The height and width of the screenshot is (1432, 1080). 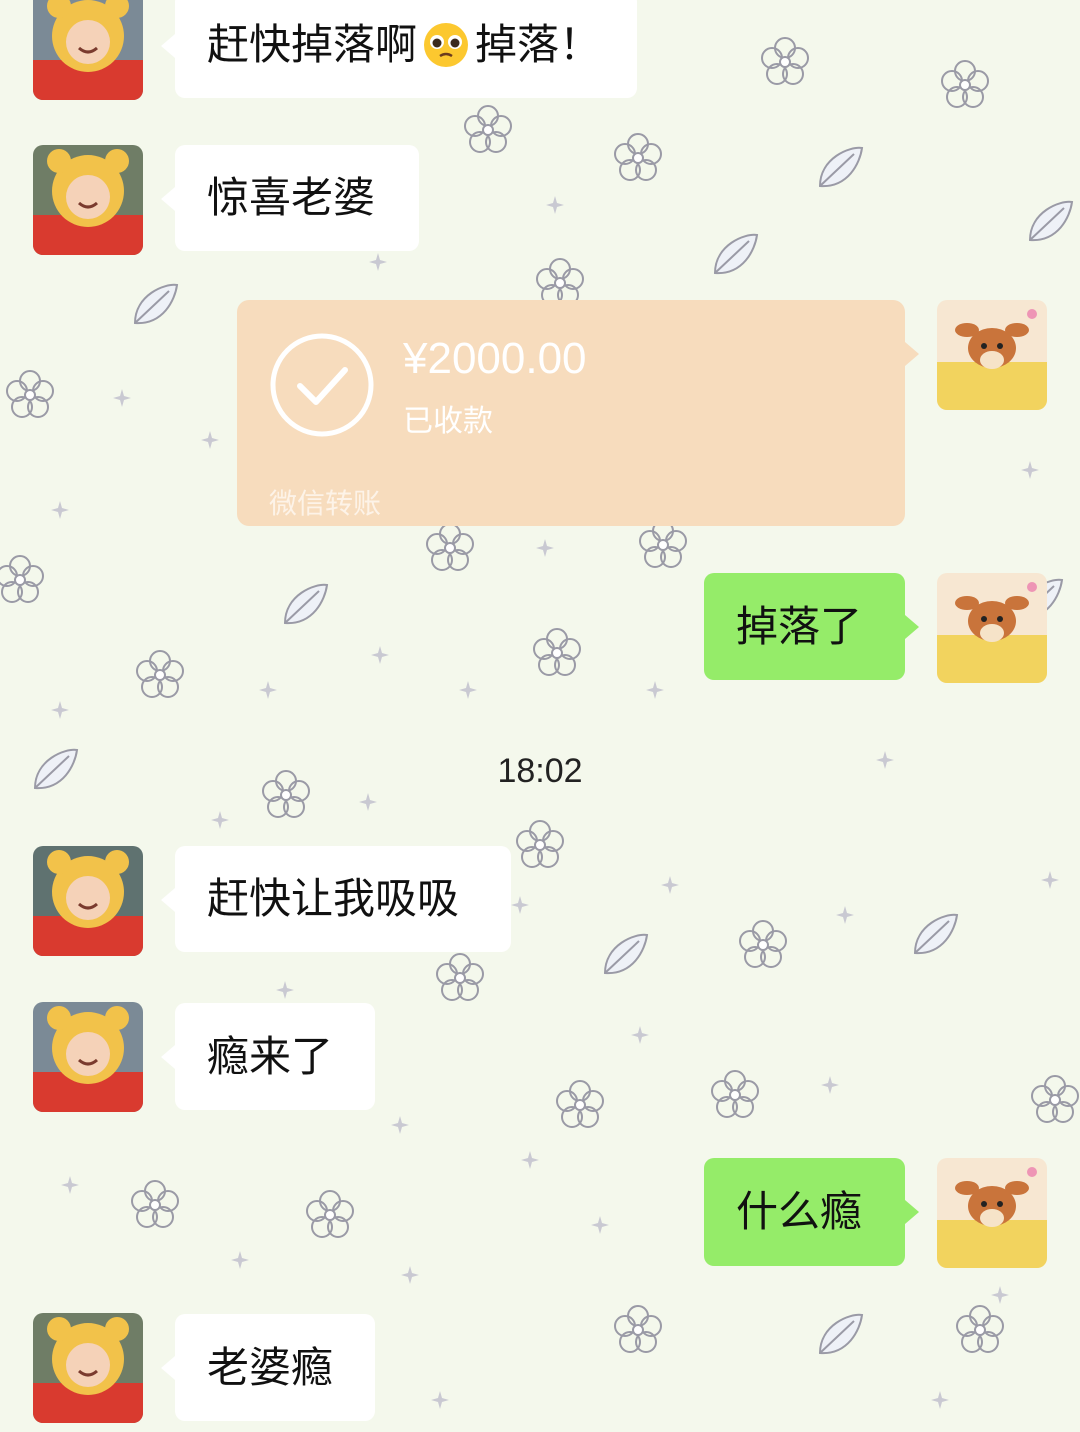 I want to click on message-text: 掉落！, so click(x=538, y=44).